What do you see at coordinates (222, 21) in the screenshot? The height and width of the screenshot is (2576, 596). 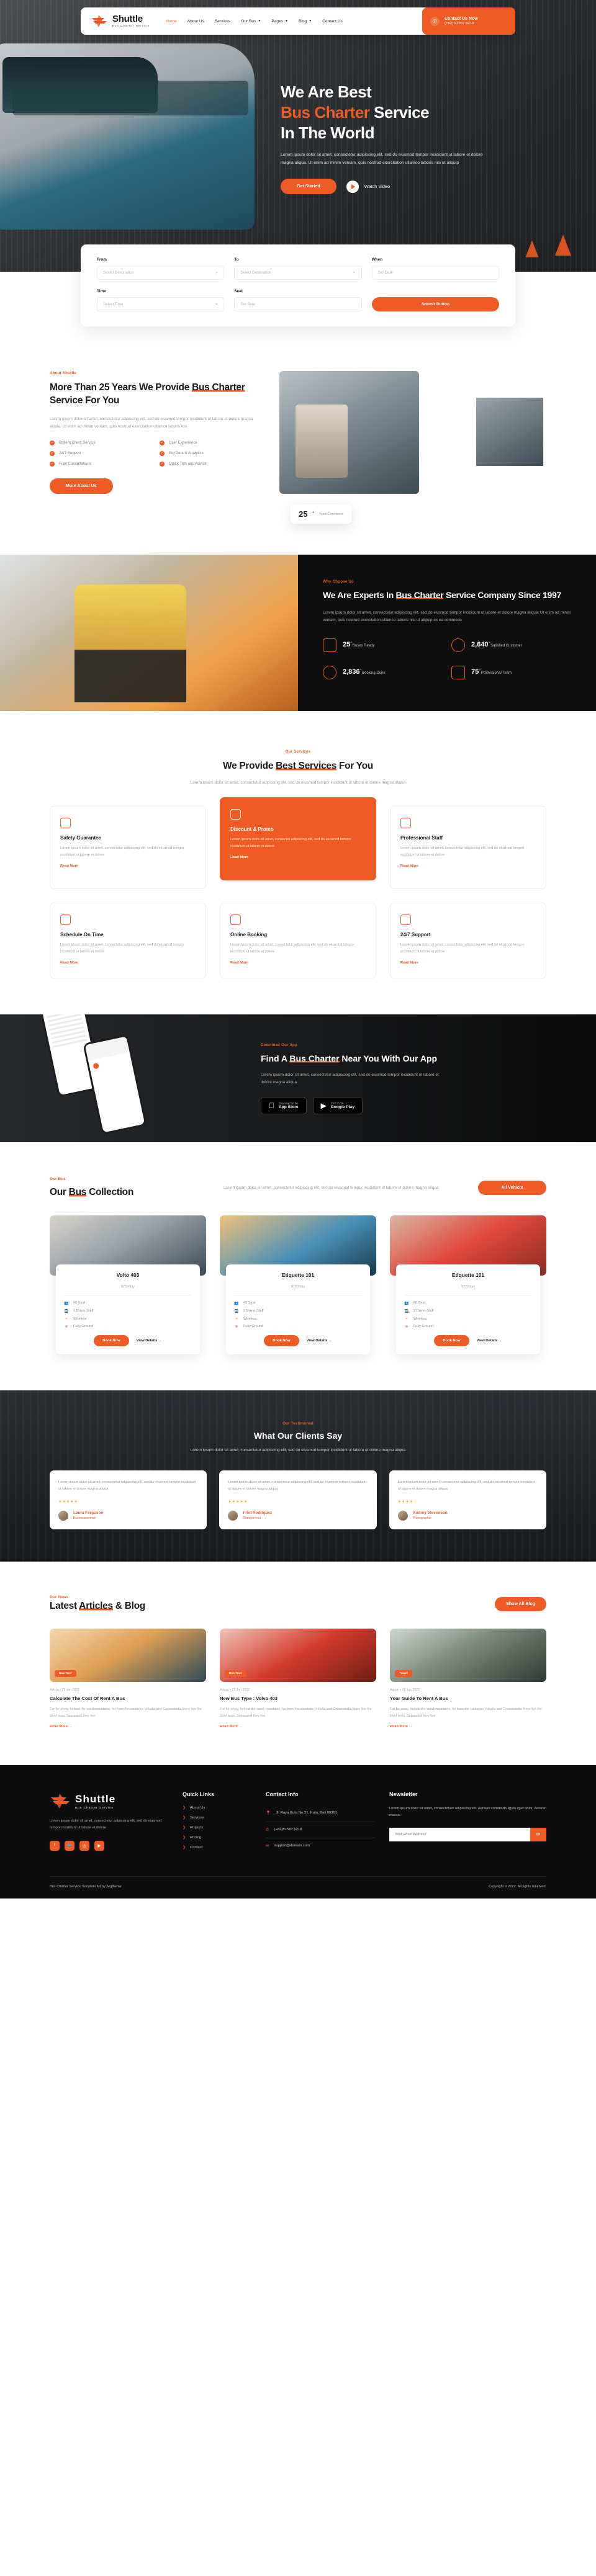 I see `nav-item-services: Services` at bounding box center [222, 21].